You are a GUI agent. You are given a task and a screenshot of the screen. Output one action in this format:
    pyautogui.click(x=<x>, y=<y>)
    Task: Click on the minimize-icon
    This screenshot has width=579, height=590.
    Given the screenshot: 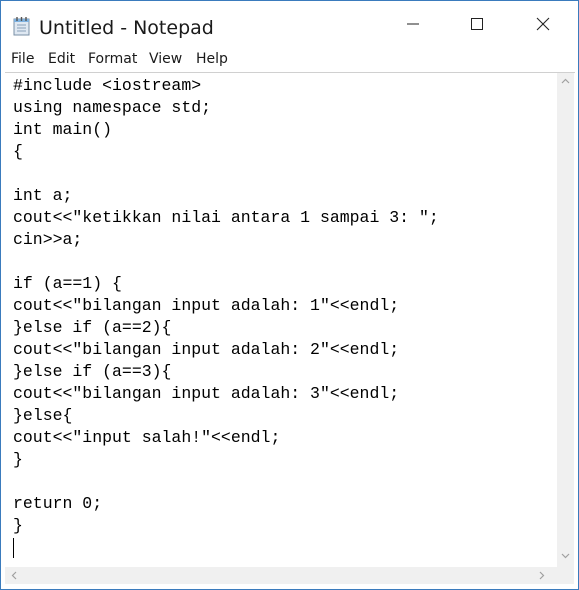 What is the action you would take?
    pyautogui.click(x=413, y=24)
    